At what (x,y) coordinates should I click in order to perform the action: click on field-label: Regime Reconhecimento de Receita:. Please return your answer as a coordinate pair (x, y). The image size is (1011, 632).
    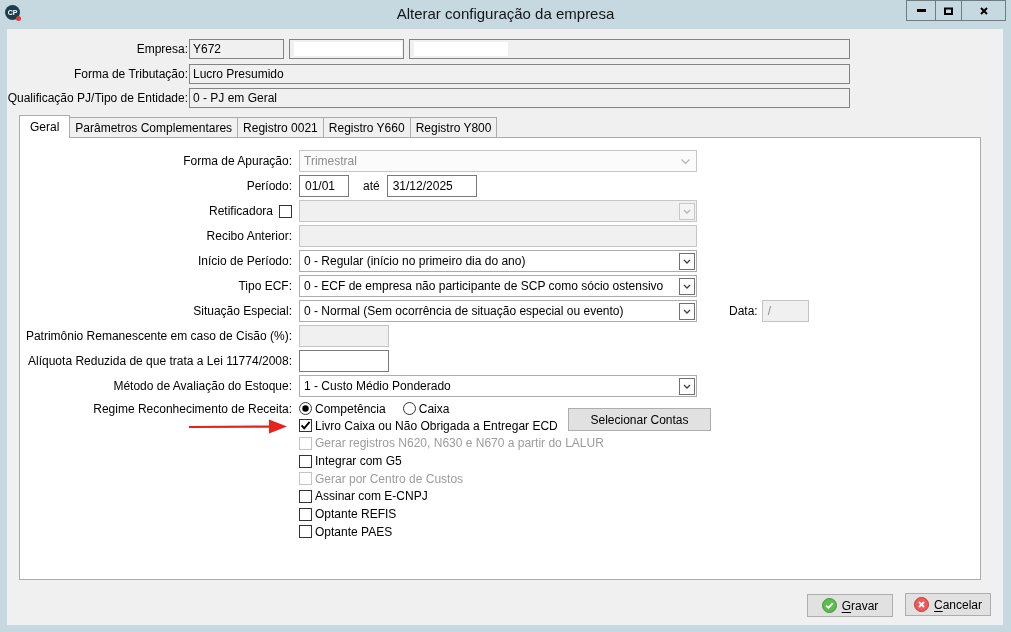
    Looking at the image, I should click on (192, 409).